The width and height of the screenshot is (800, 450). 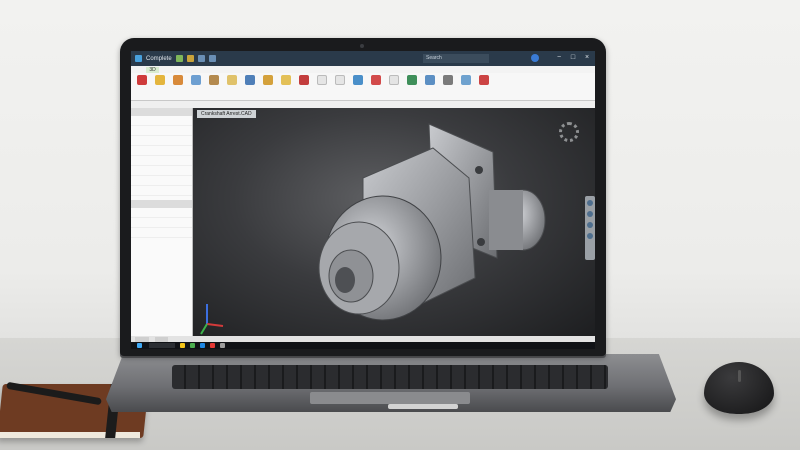 I want to click on mail-icon, so click(x=212, y=345).